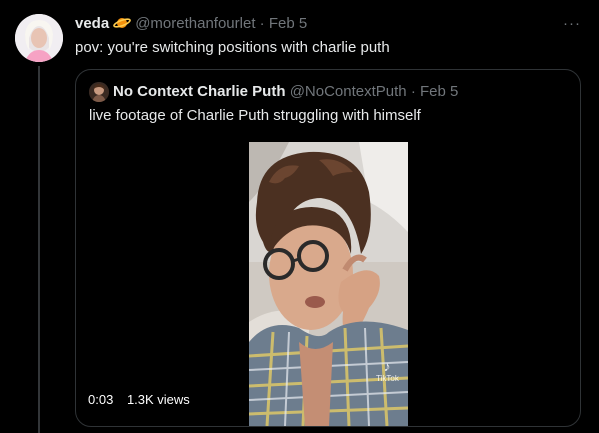  What do you see at coordinates (92, 23) in the screenshot?
I see `display-name: veda` at bounding box center [92, 23].